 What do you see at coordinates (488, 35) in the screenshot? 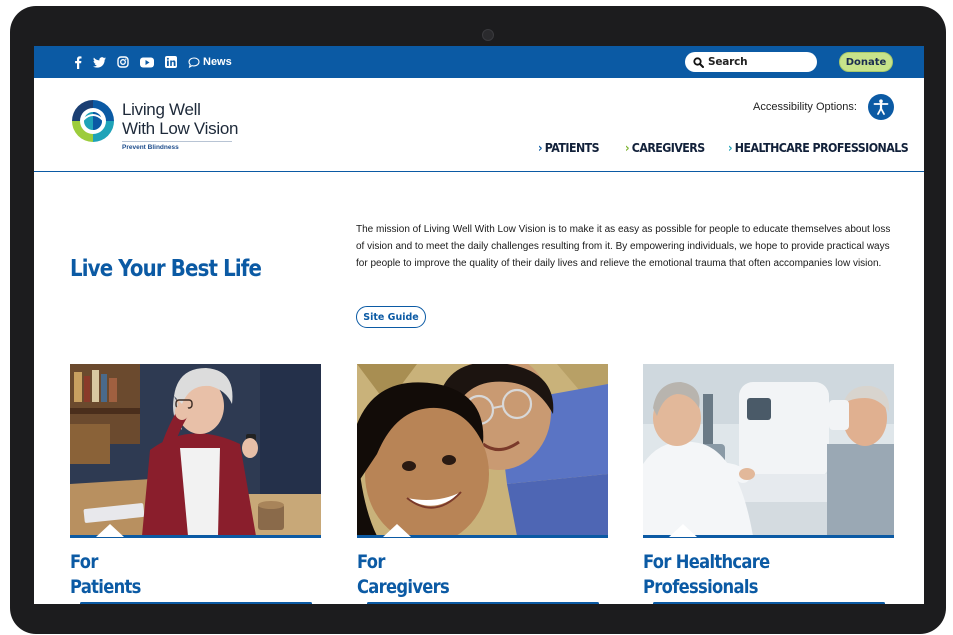
I see `camera-icon` at bounding box center [488, 35].